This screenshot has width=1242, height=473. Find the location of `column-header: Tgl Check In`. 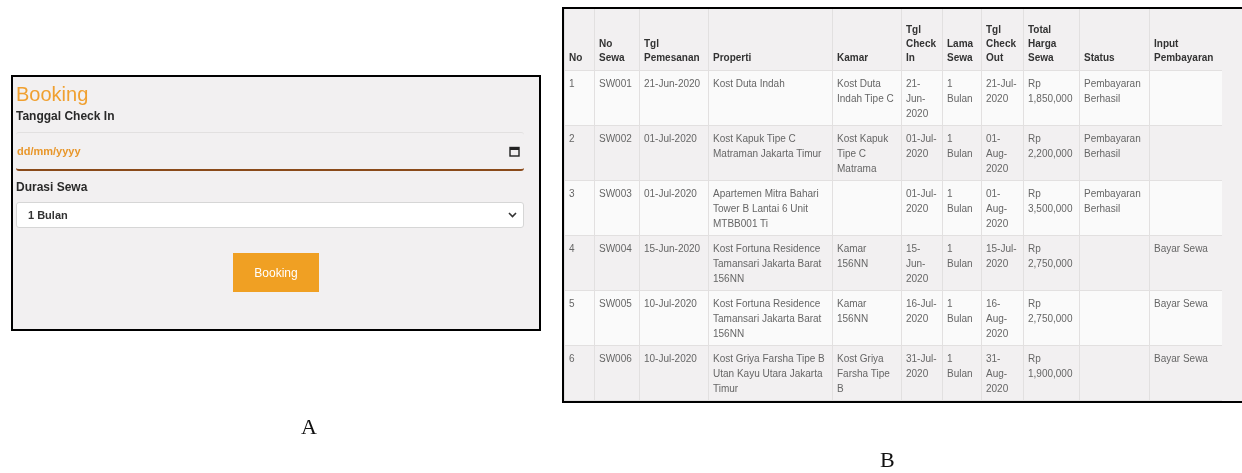

column-header: Tgl Check In is located at coordinates (922, 40).